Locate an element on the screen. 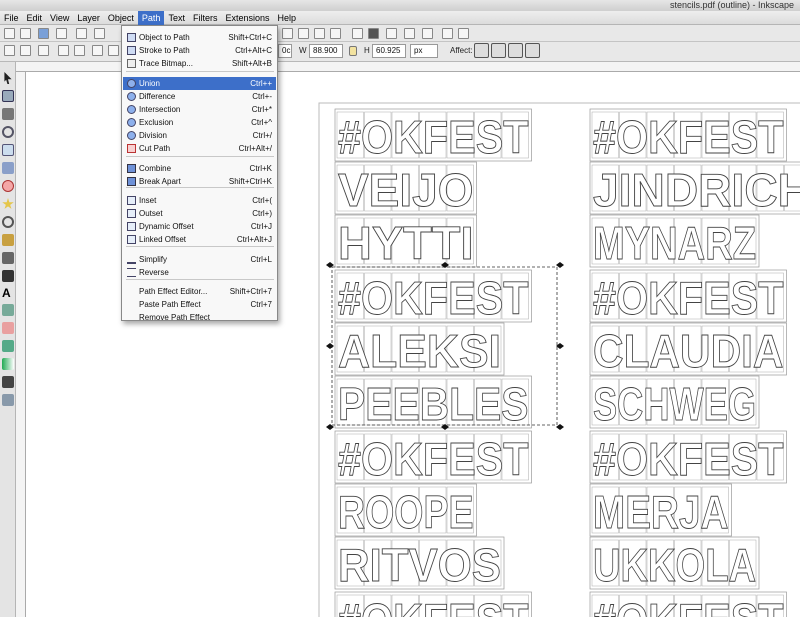 This screenshot has width=800, height=617. menu-item-stroke-to-path: Stroke to Path Ctrl+Alt+C is located at coordinates (199, 50).